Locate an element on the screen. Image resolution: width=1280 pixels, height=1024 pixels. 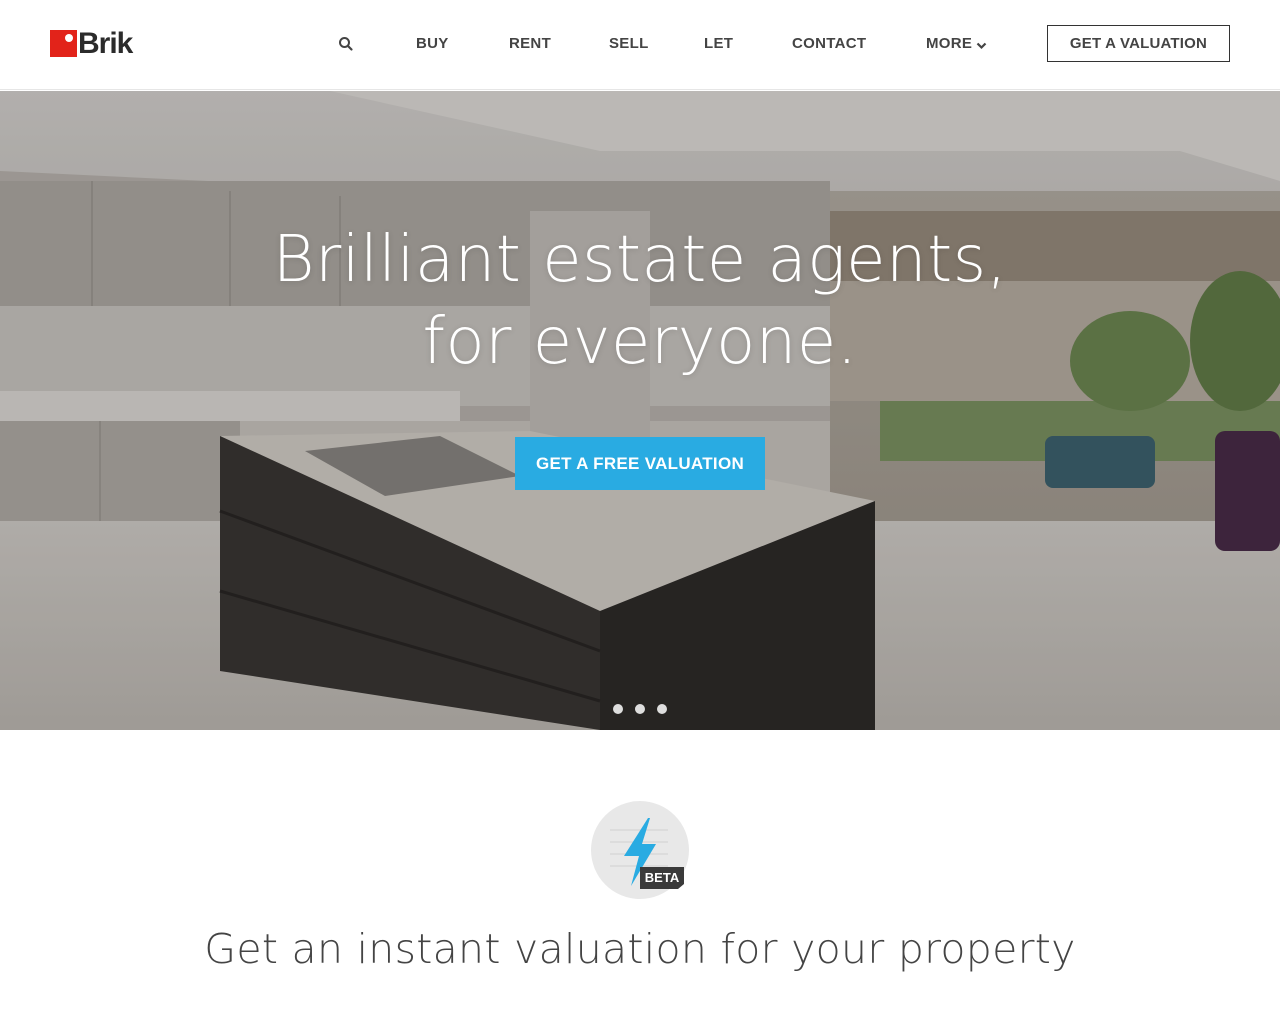
beta-label: BETA is located at coordinates (662, 877).